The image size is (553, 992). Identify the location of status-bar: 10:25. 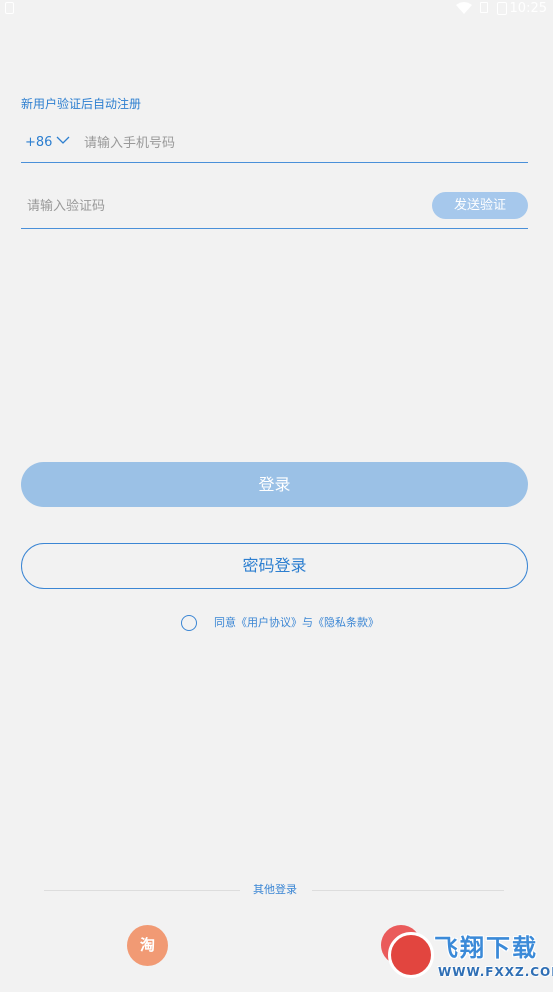
(276, 9).